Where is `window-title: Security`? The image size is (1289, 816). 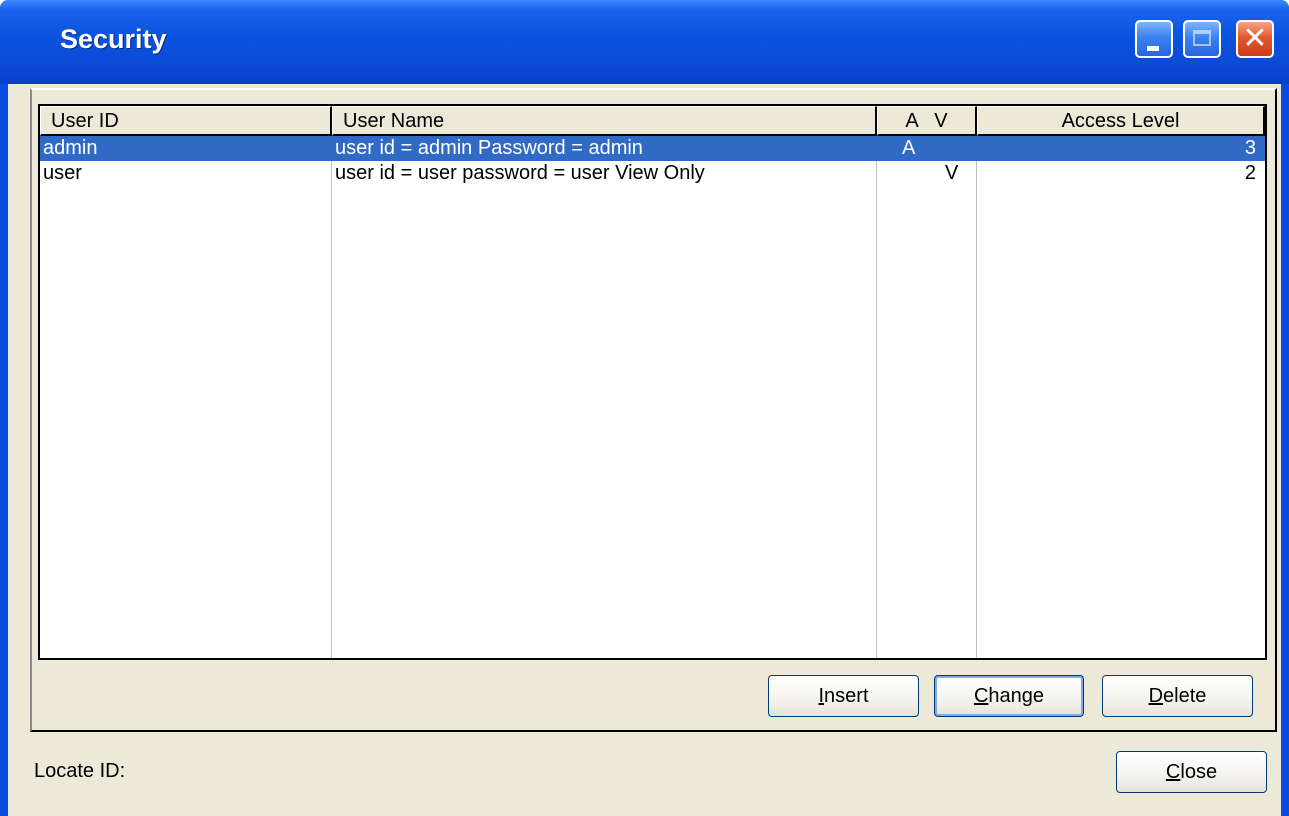
window-title: Security is located at coordinates (113, 39).